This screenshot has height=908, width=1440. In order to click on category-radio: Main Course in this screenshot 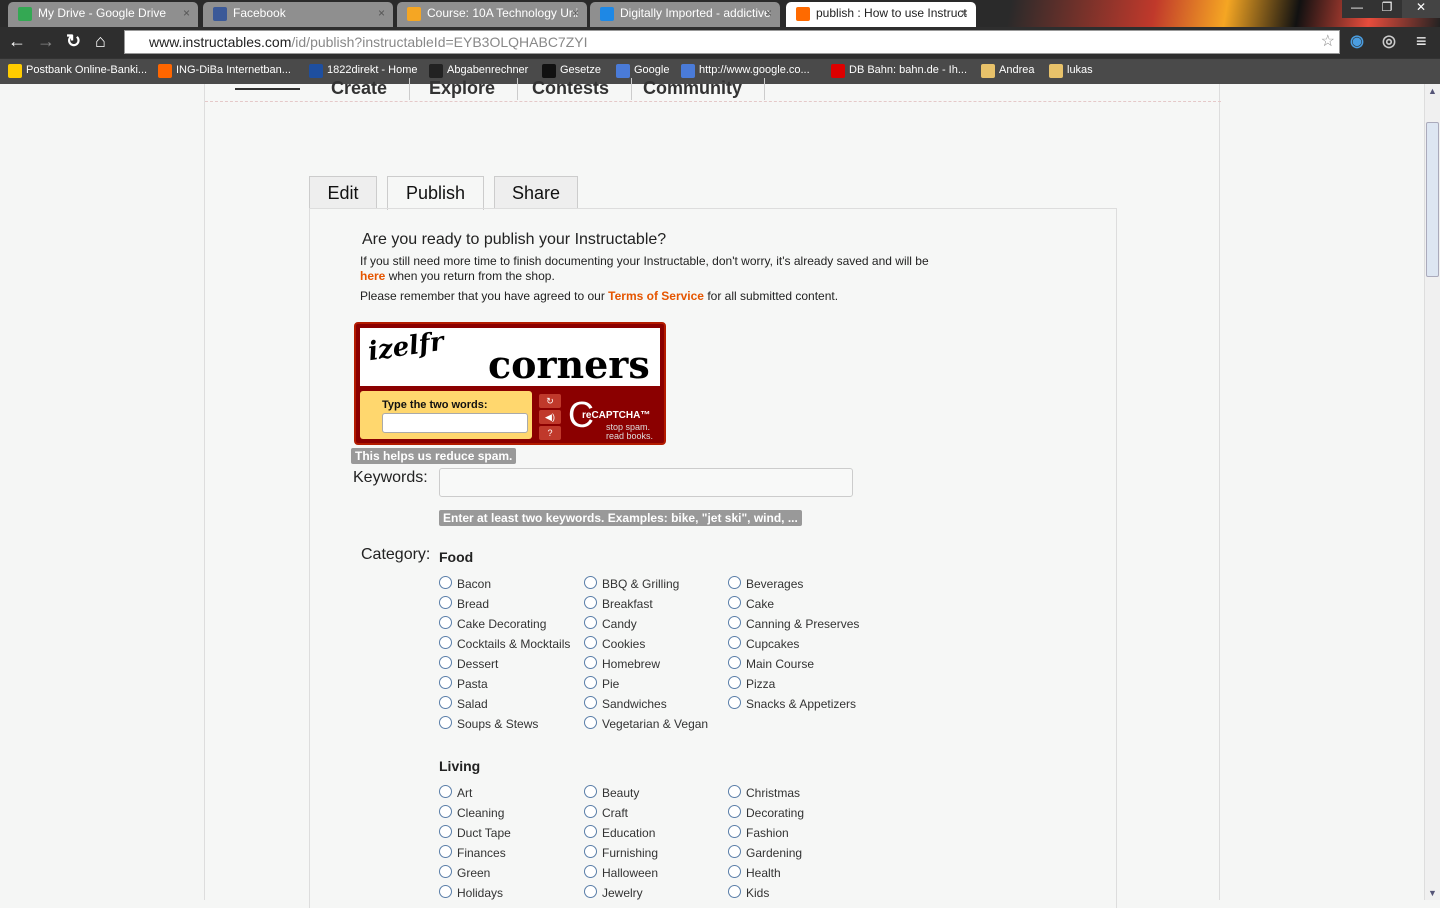, I will do `click(771, 663)`.